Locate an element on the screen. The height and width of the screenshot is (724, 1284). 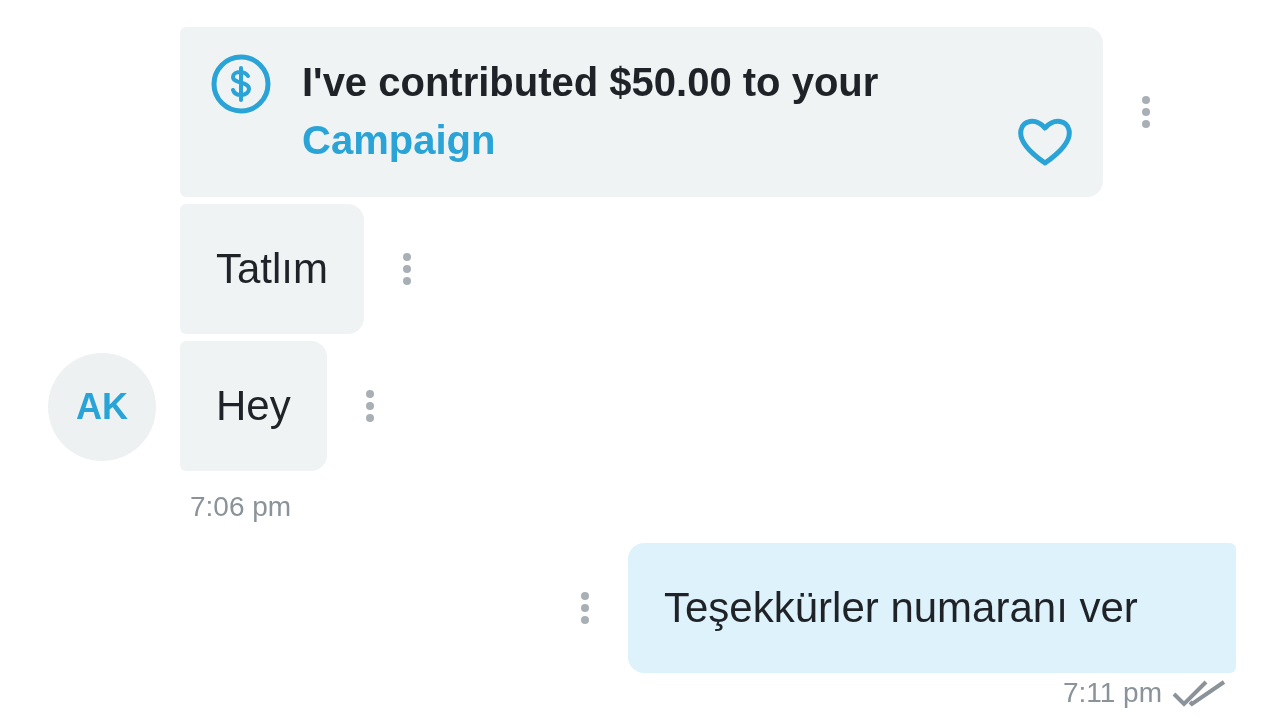
message-bubble: Tatlım is located at coordinates (272, 269).